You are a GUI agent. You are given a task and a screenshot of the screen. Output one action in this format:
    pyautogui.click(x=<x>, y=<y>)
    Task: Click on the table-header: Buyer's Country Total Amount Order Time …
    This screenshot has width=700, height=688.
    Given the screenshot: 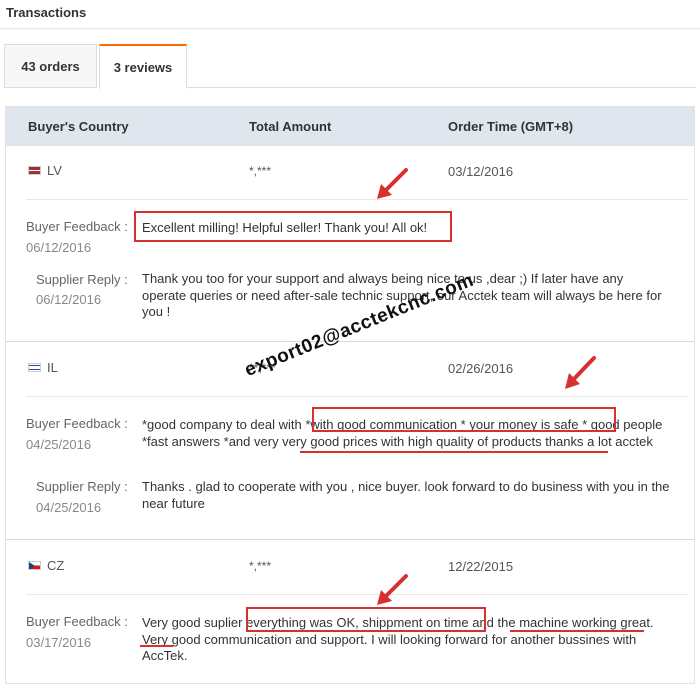 What is the action you would take?
    pyautogui.click(x=350, y=126)
    